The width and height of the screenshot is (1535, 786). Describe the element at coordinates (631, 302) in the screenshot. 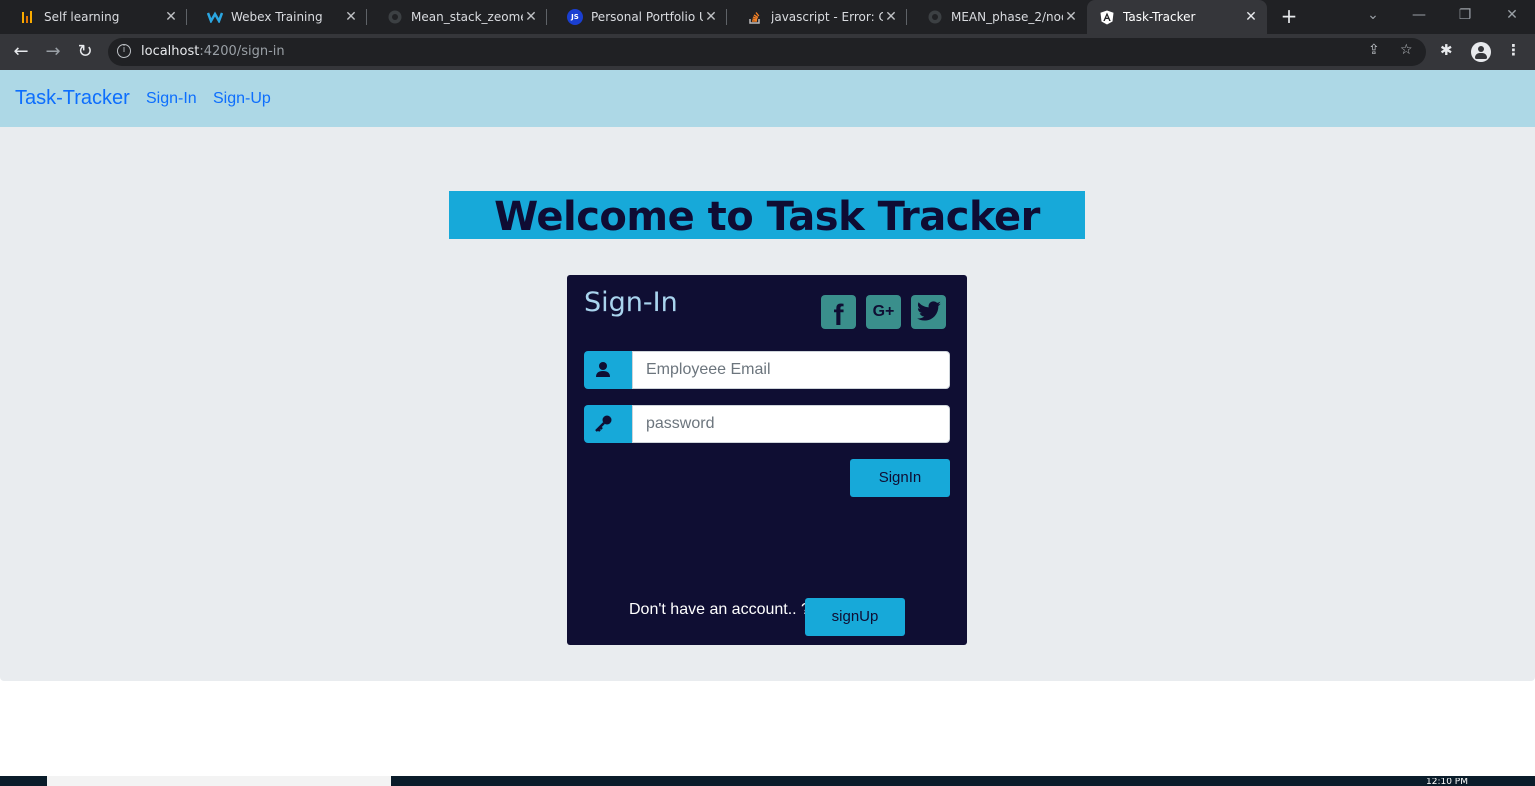

I see `signin-title: Sign-In` at that location.